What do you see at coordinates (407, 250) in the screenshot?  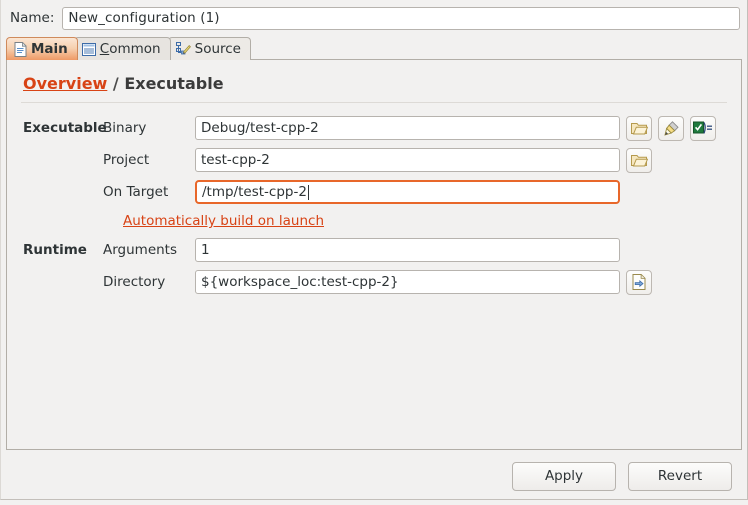 I see `arguments-input: 1` at bounding box center [407, 250].